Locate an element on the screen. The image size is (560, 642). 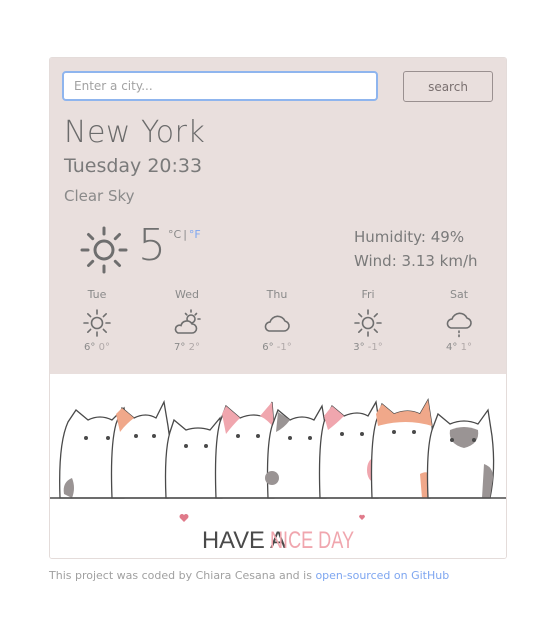
forecast-day-name: Wed is located at coordinates (187, 294).